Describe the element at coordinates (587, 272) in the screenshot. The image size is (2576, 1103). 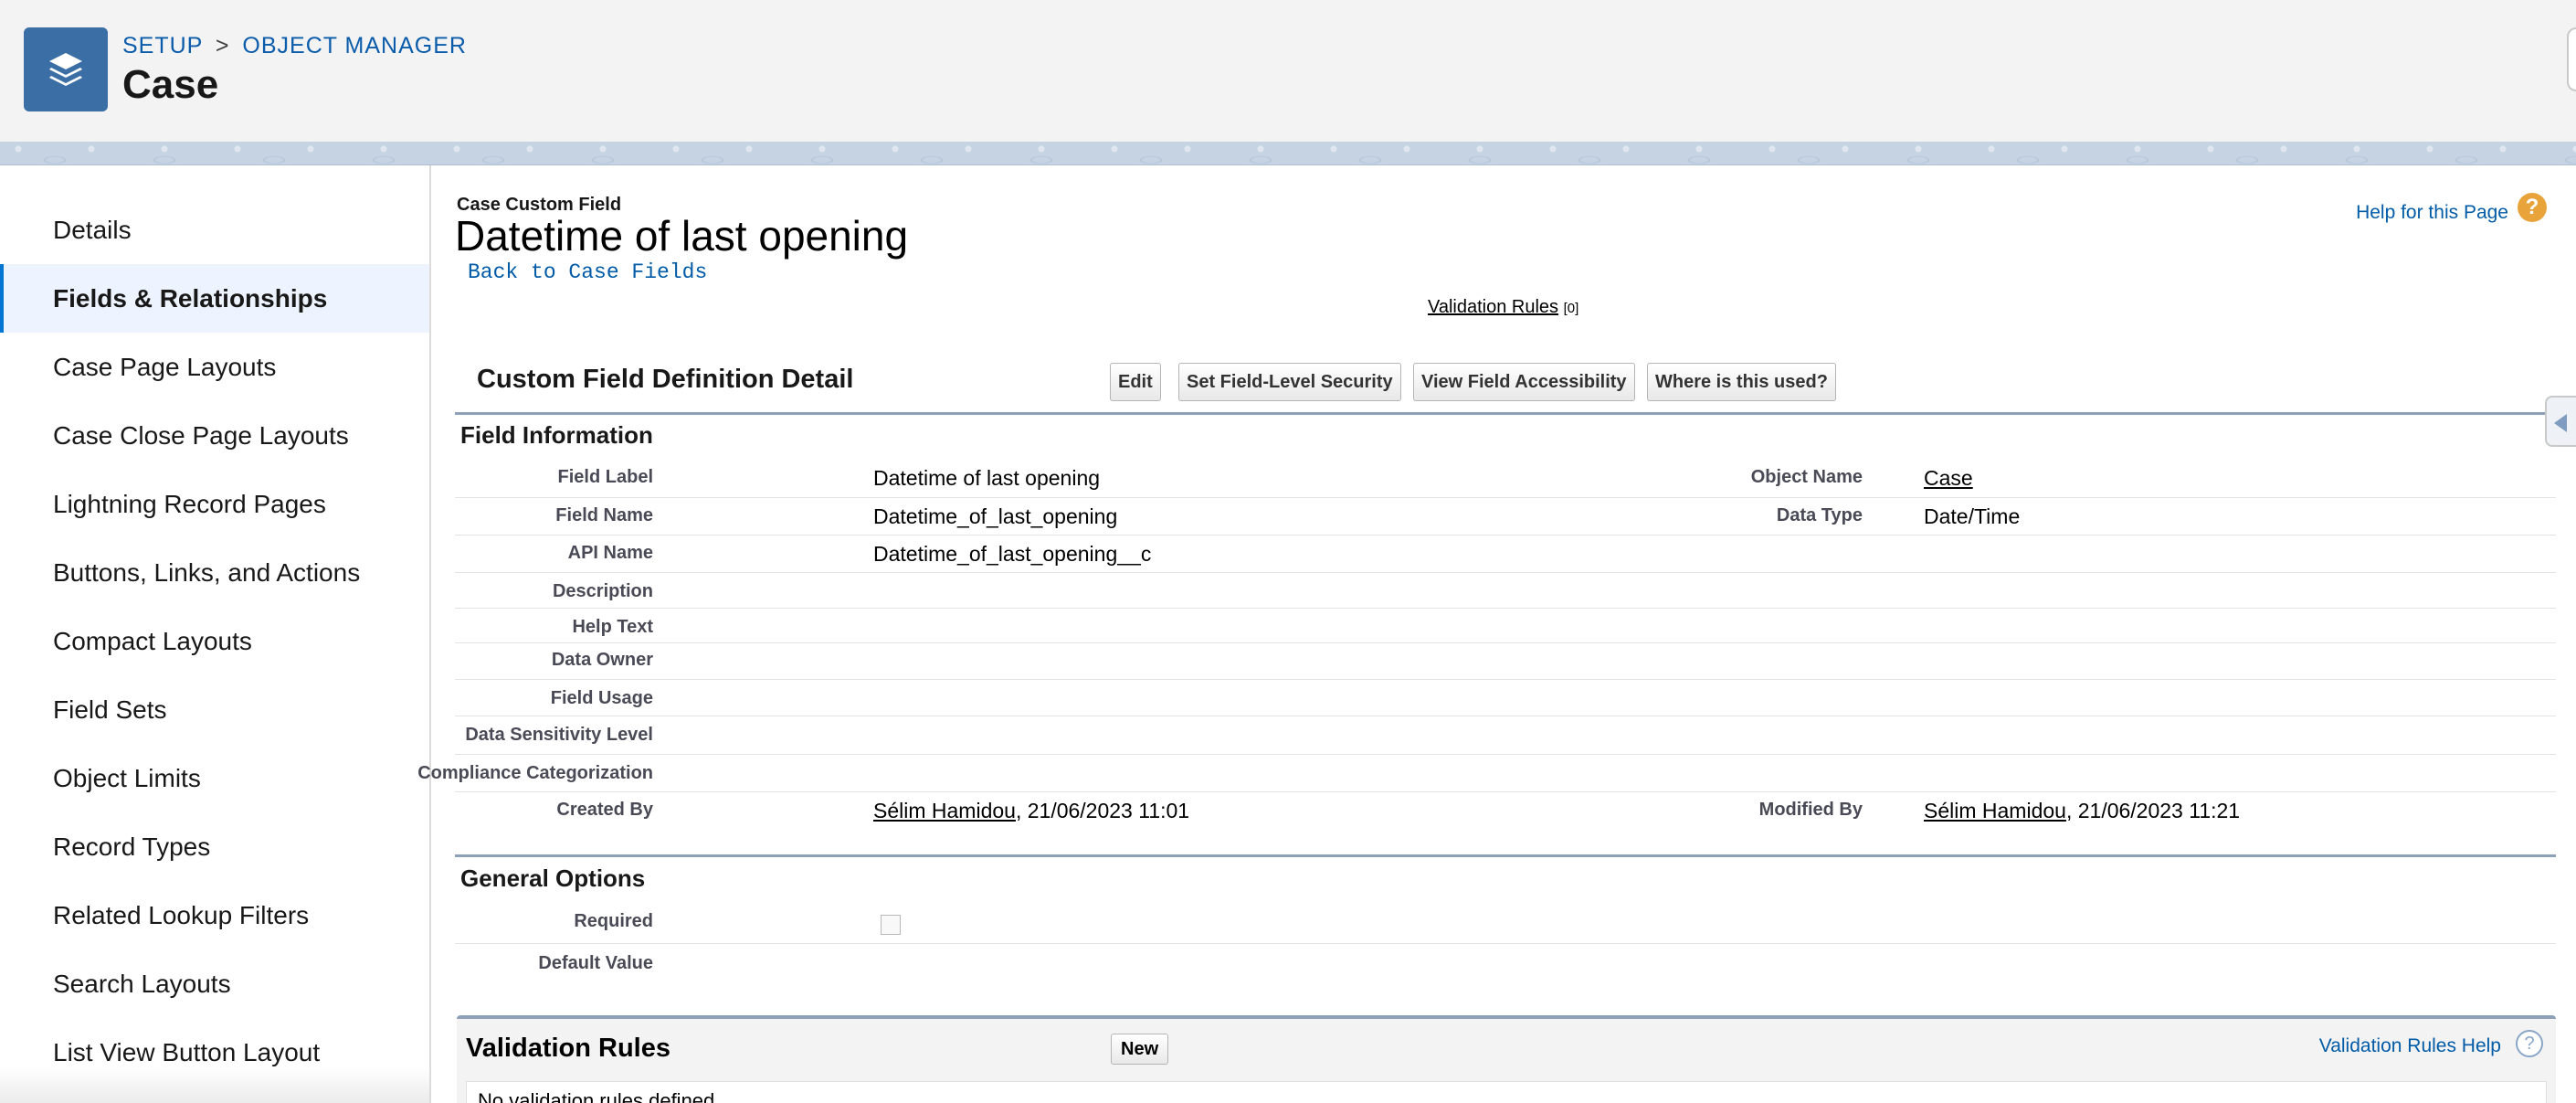
I see `back-to-case-fields-link: Back to Case Fields` at that location.